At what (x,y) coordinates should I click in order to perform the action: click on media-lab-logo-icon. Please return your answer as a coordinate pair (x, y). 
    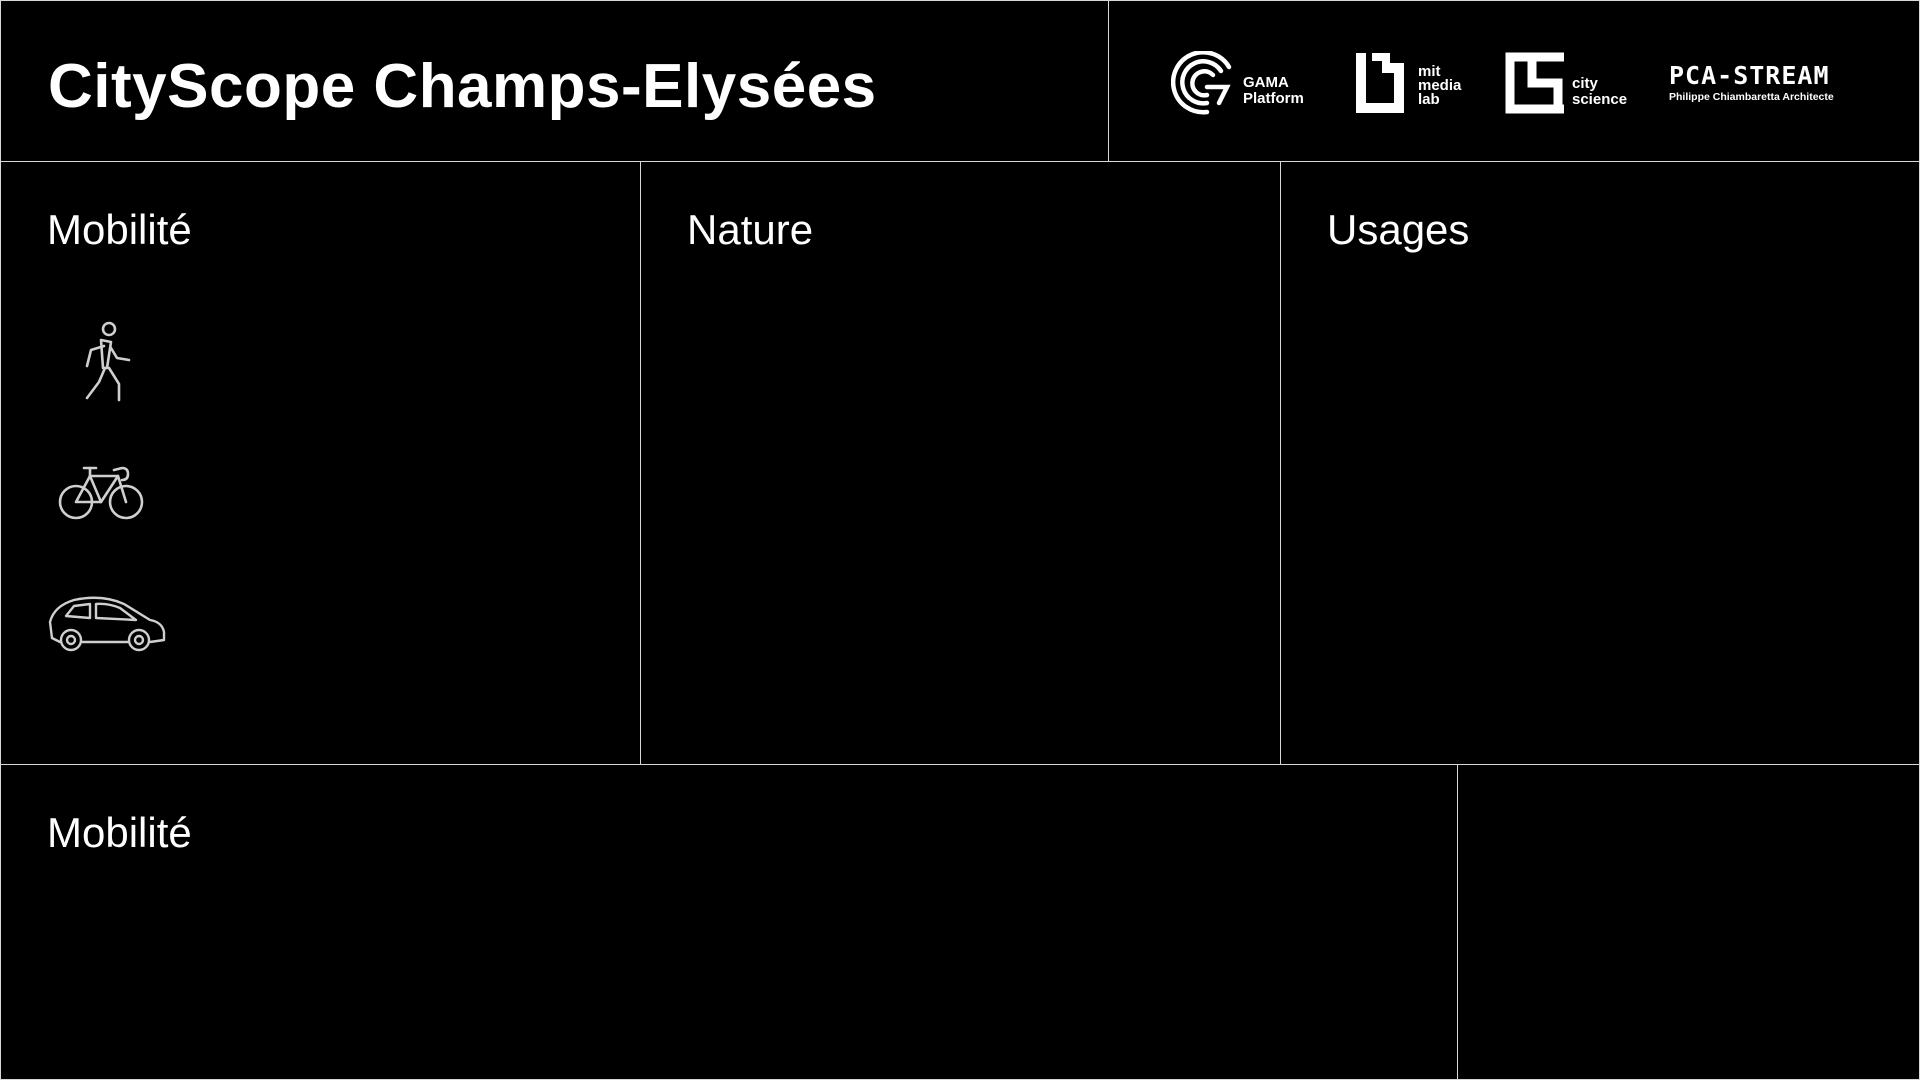
    Looking at the image, I should click on (1380, 83).